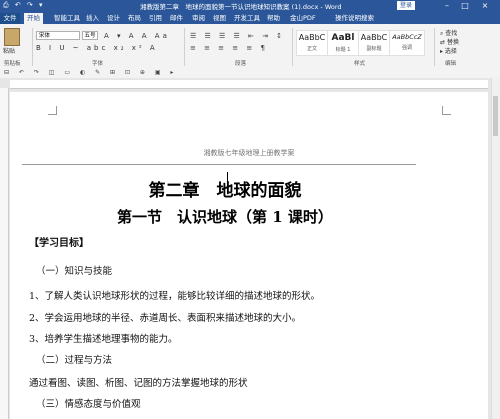  Describe the element at coordinates (219, 164) in the screenshot. I see `header-rule` at that location.